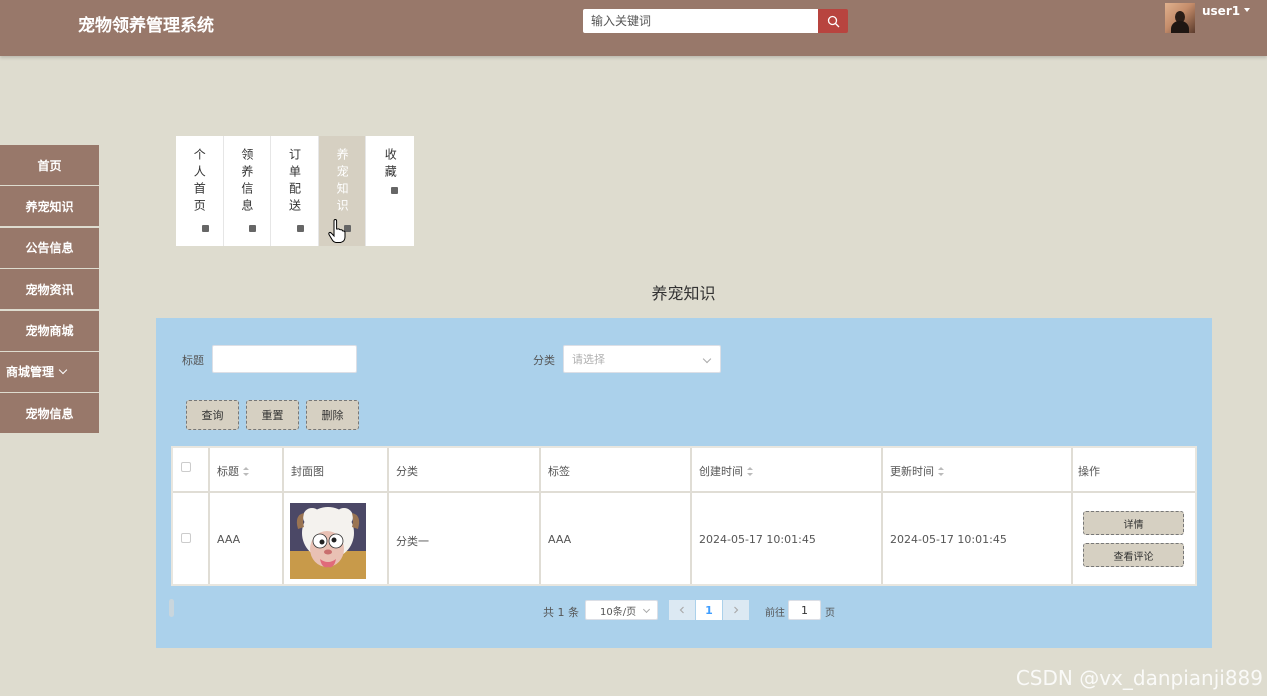 The height and width of the screenshot is (696, 1267). What do you see at coordinates (948, 539) in the screenshot?
I see `cell-updated: 2024-05-17 10:01:45` at bounding box center [948, 539].